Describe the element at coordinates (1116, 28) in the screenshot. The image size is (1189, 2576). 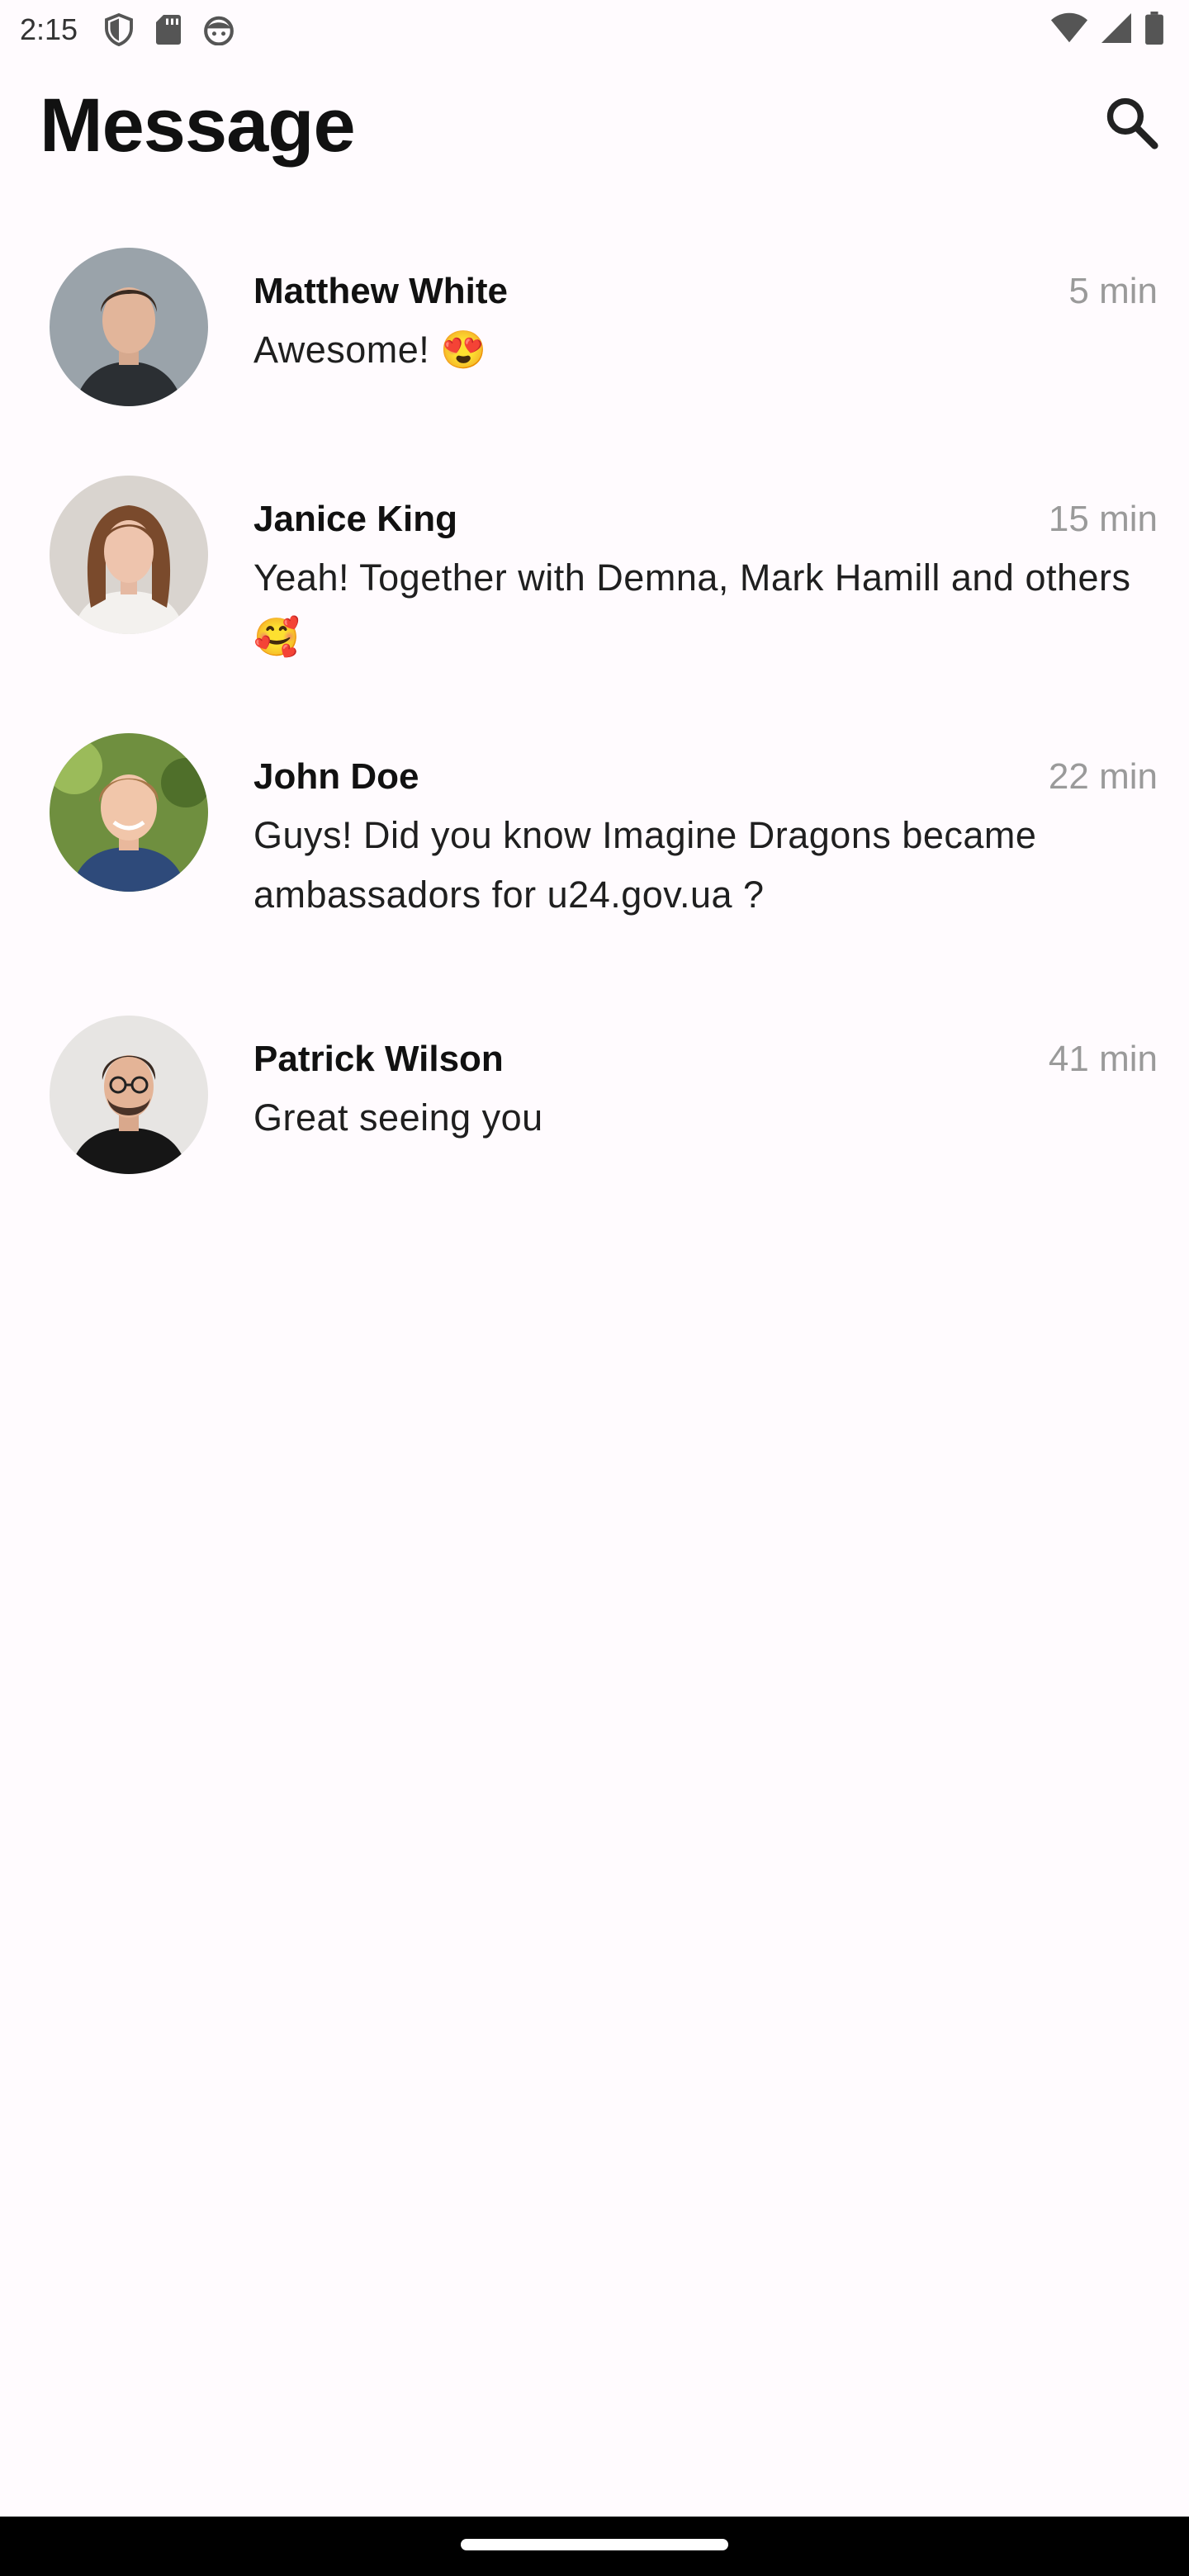
I see `cellular-signal-icon` at that location.